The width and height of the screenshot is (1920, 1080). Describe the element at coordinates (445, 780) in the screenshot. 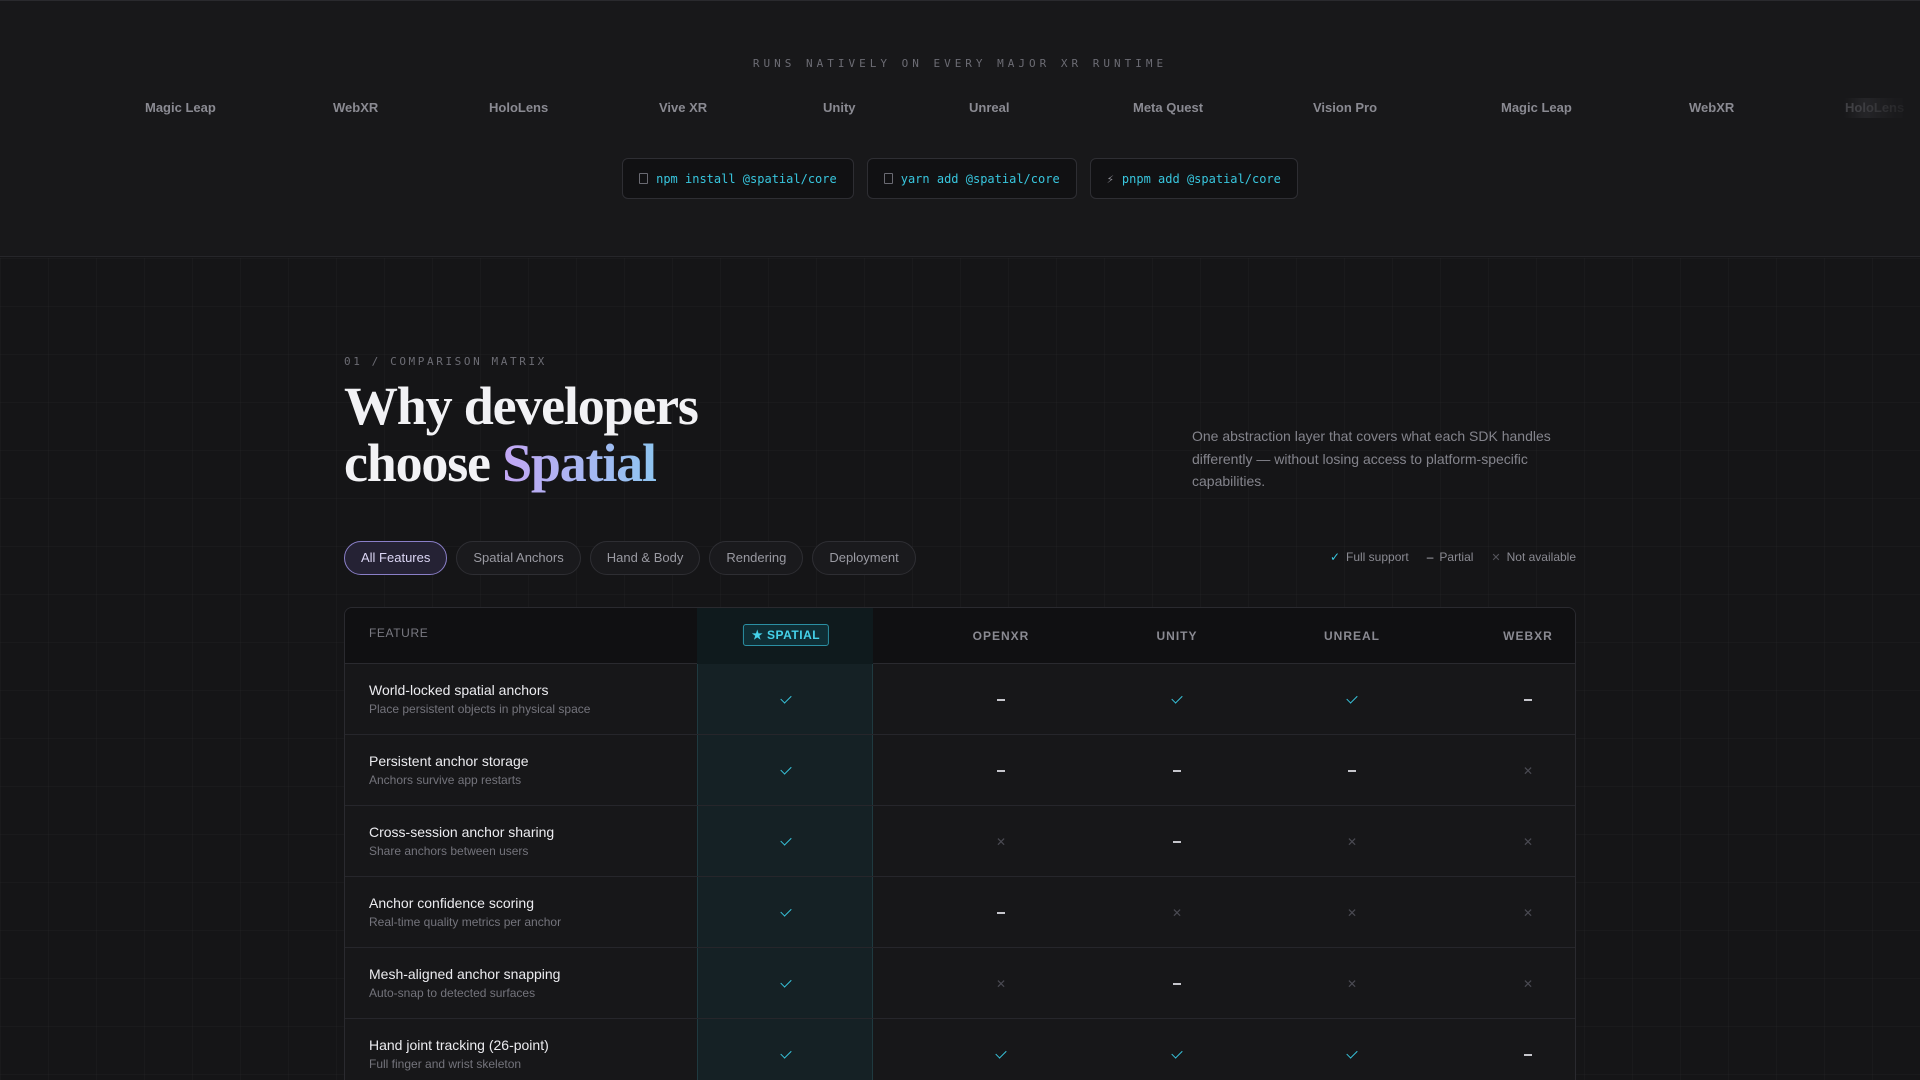

I see `feature-subtitle: Anchors survive app restarts` at that location.